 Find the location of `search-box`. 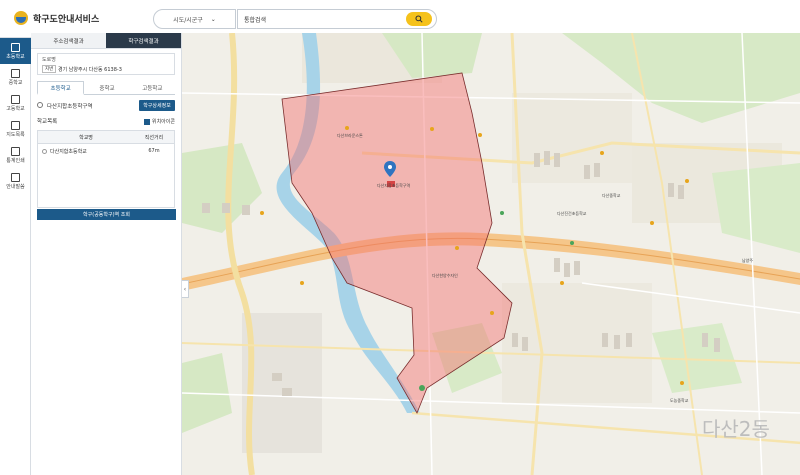

search-box is located at coordinates (337, 19).